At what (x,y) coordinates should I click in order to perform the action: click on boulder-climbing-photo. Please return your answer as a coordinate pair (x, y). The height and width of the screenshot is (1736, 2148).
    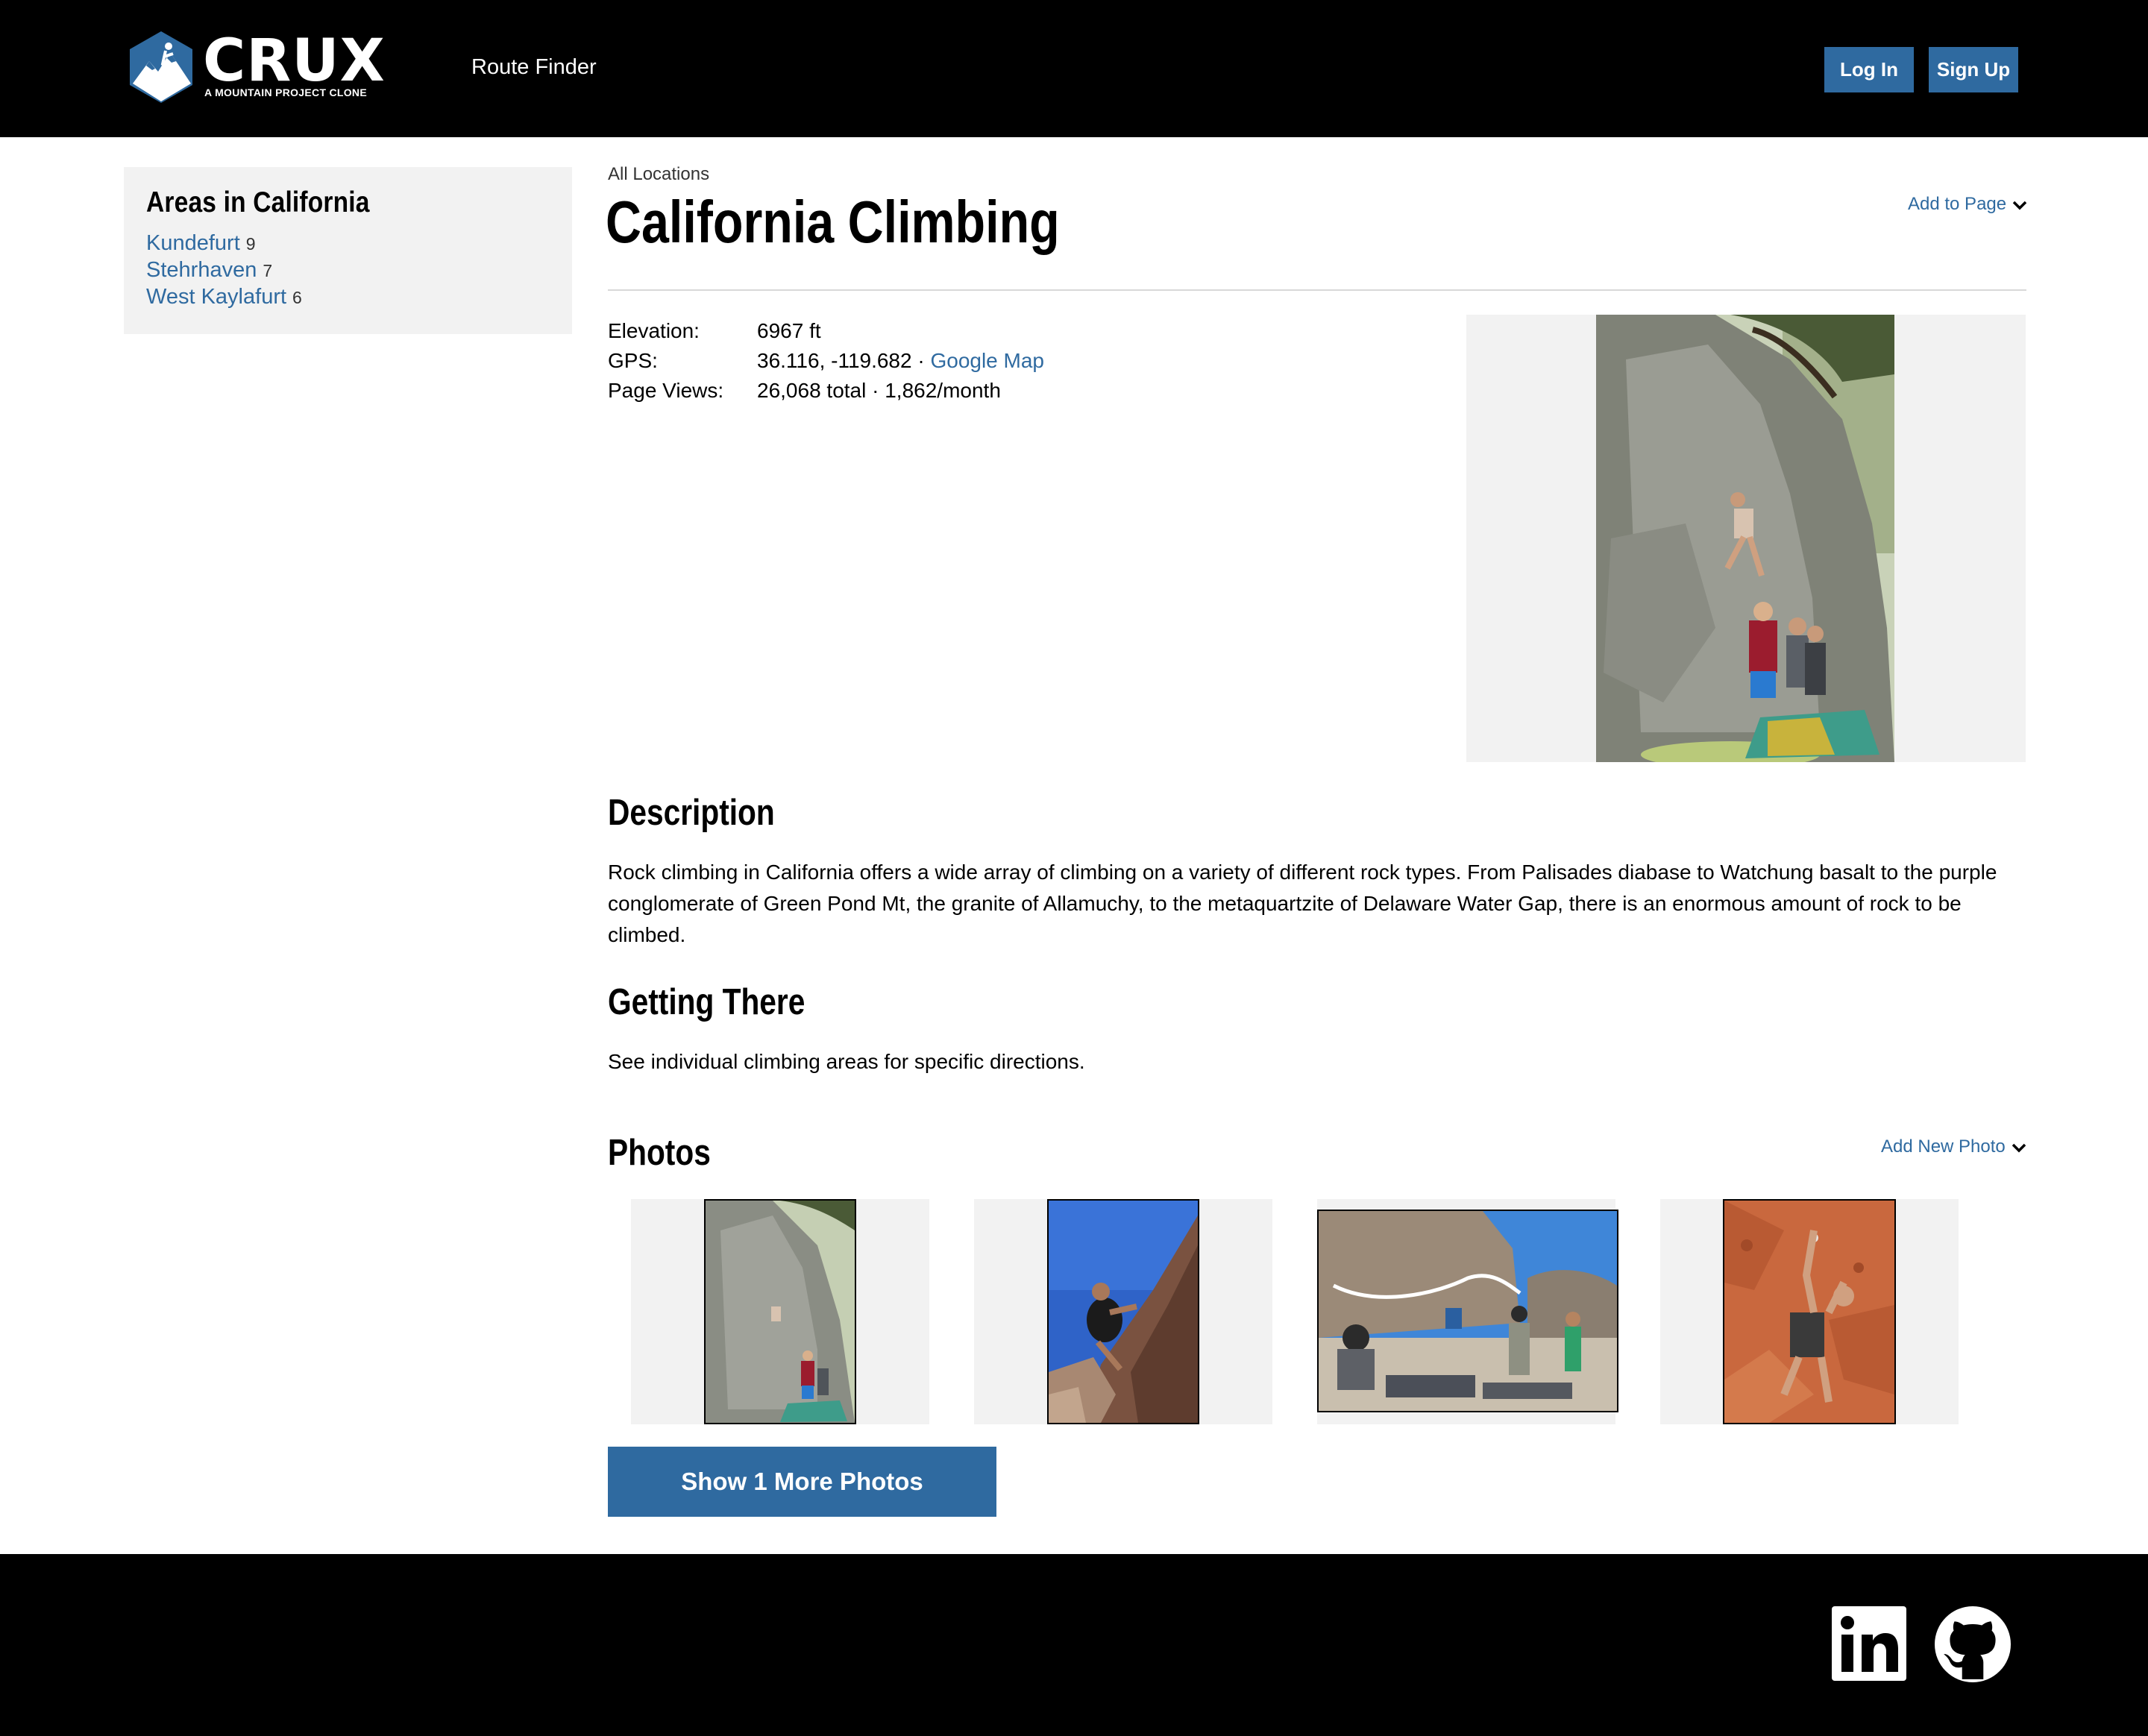
    Looking at the image, I should click on (1745, 538).